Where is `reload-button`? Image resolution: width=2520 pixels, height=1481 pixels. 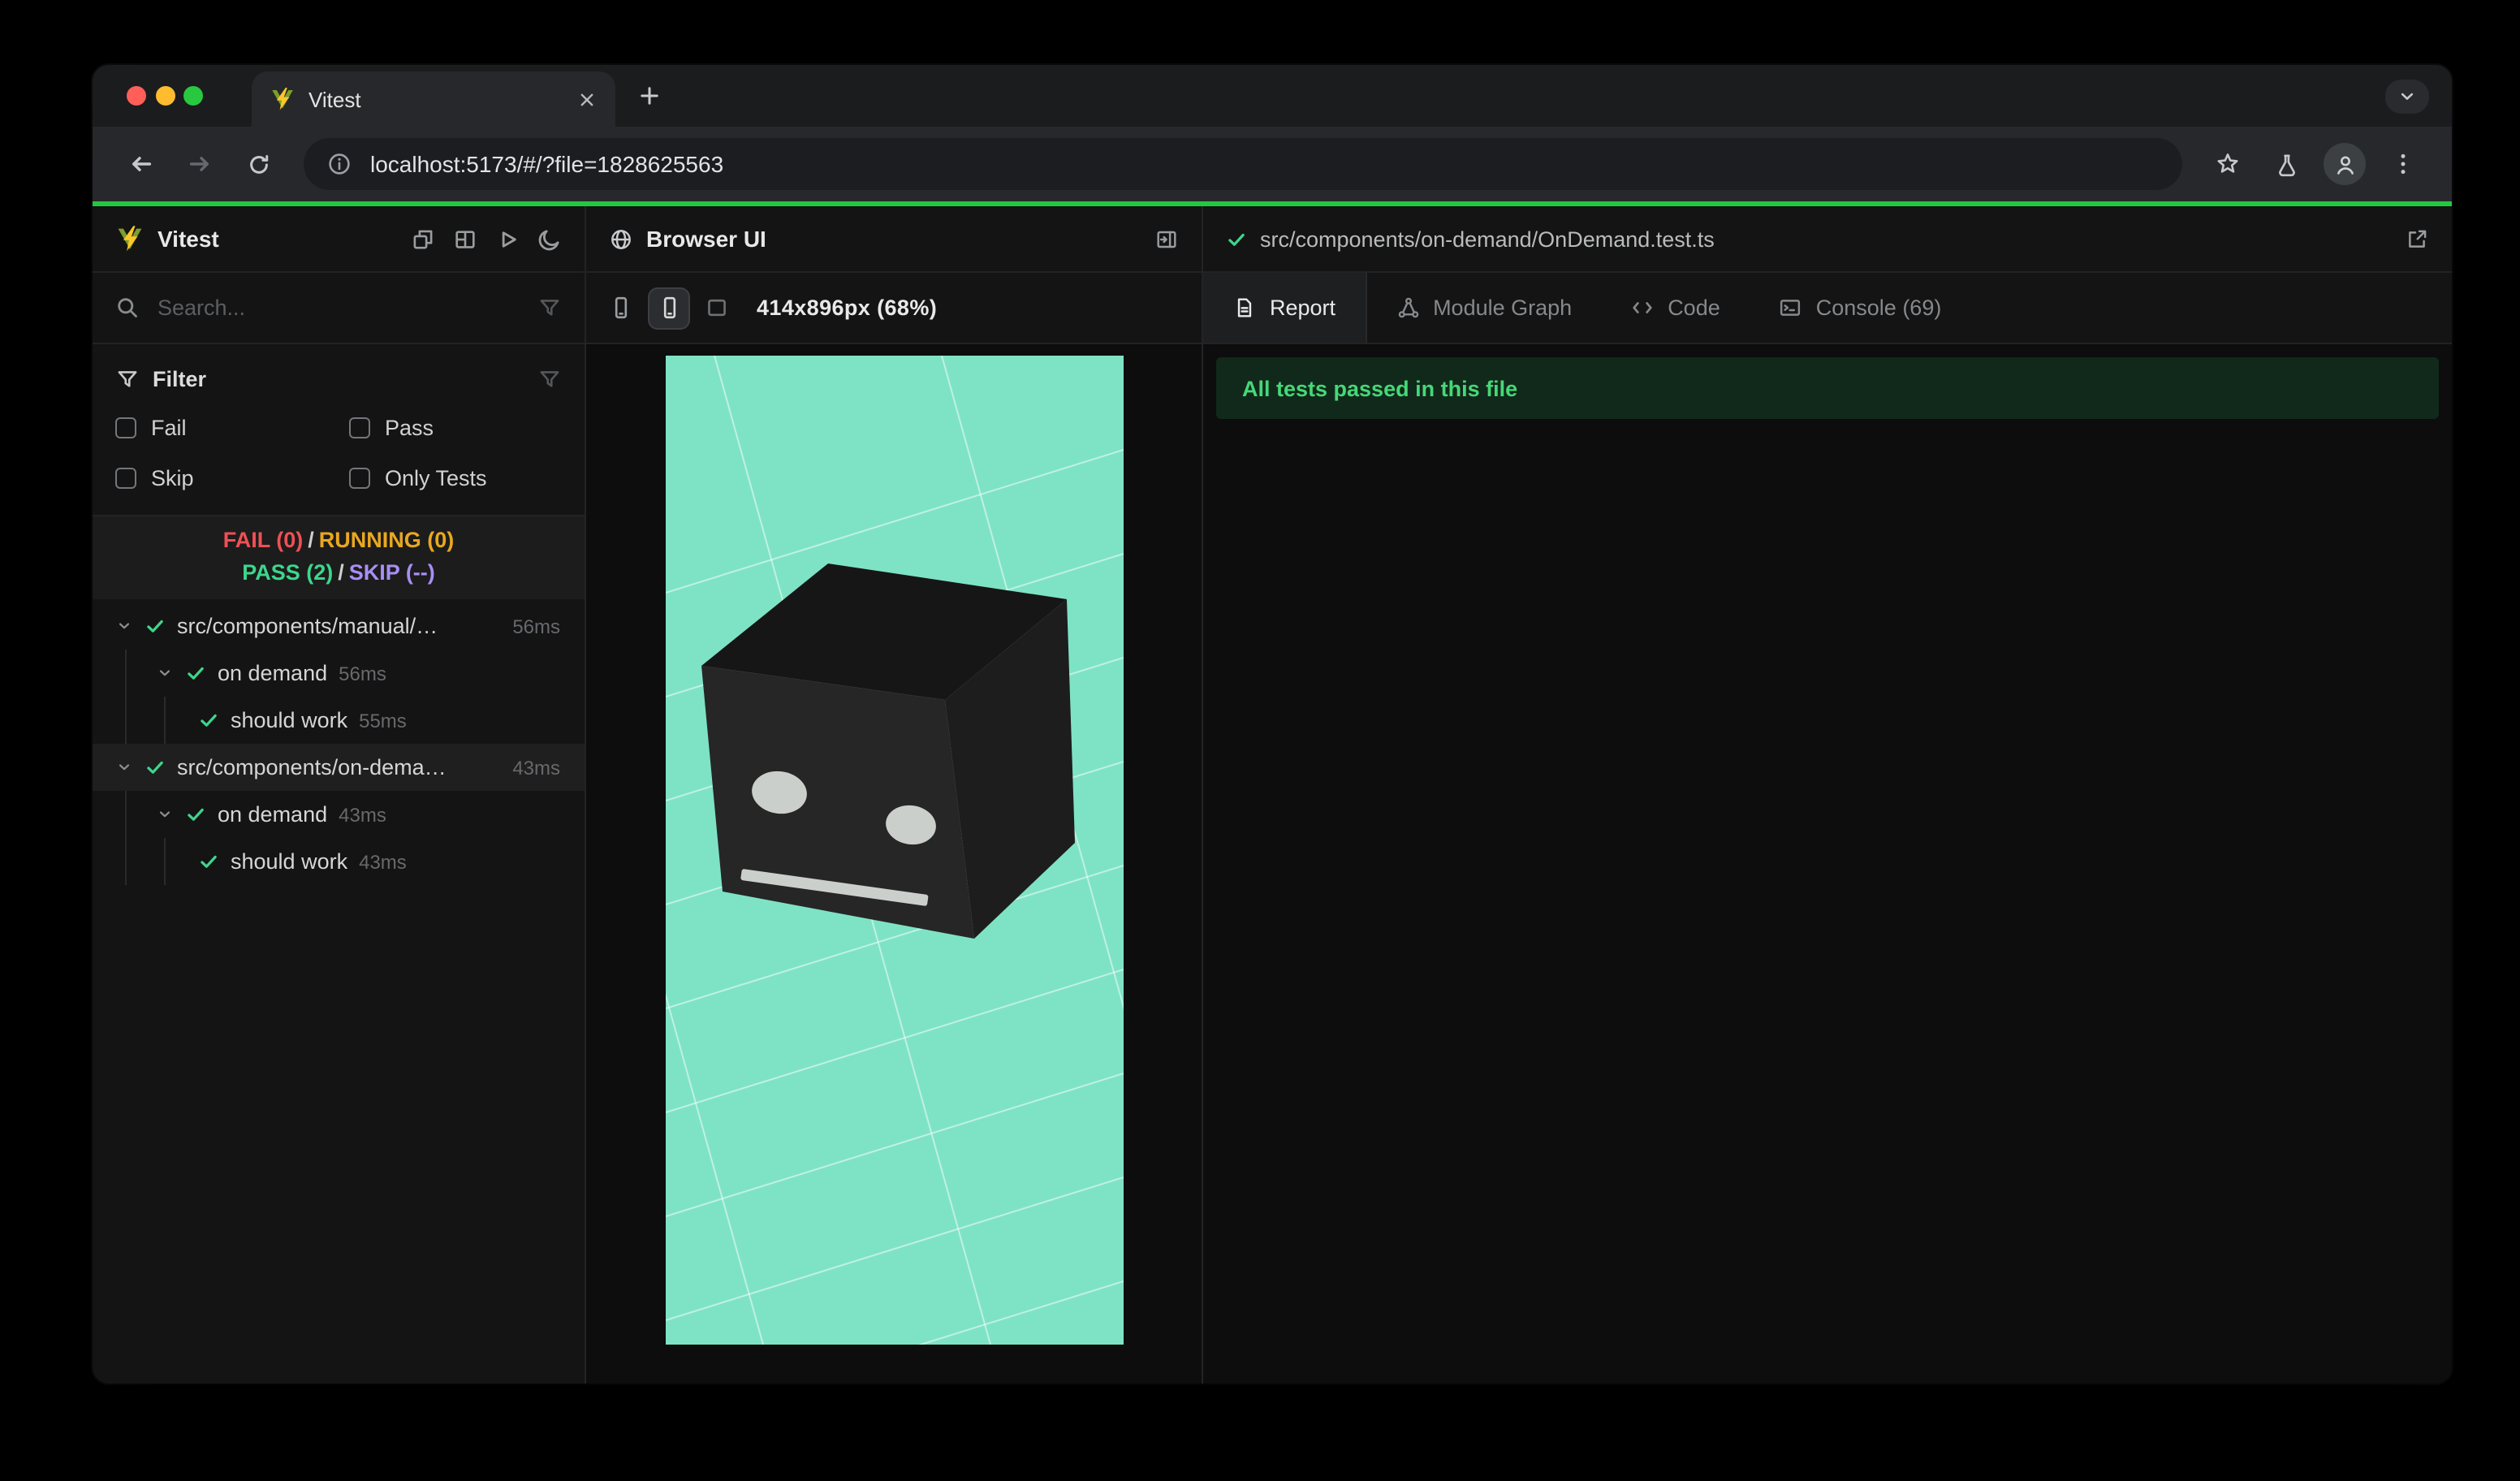
reload-button is located at coordinates (258, 164).